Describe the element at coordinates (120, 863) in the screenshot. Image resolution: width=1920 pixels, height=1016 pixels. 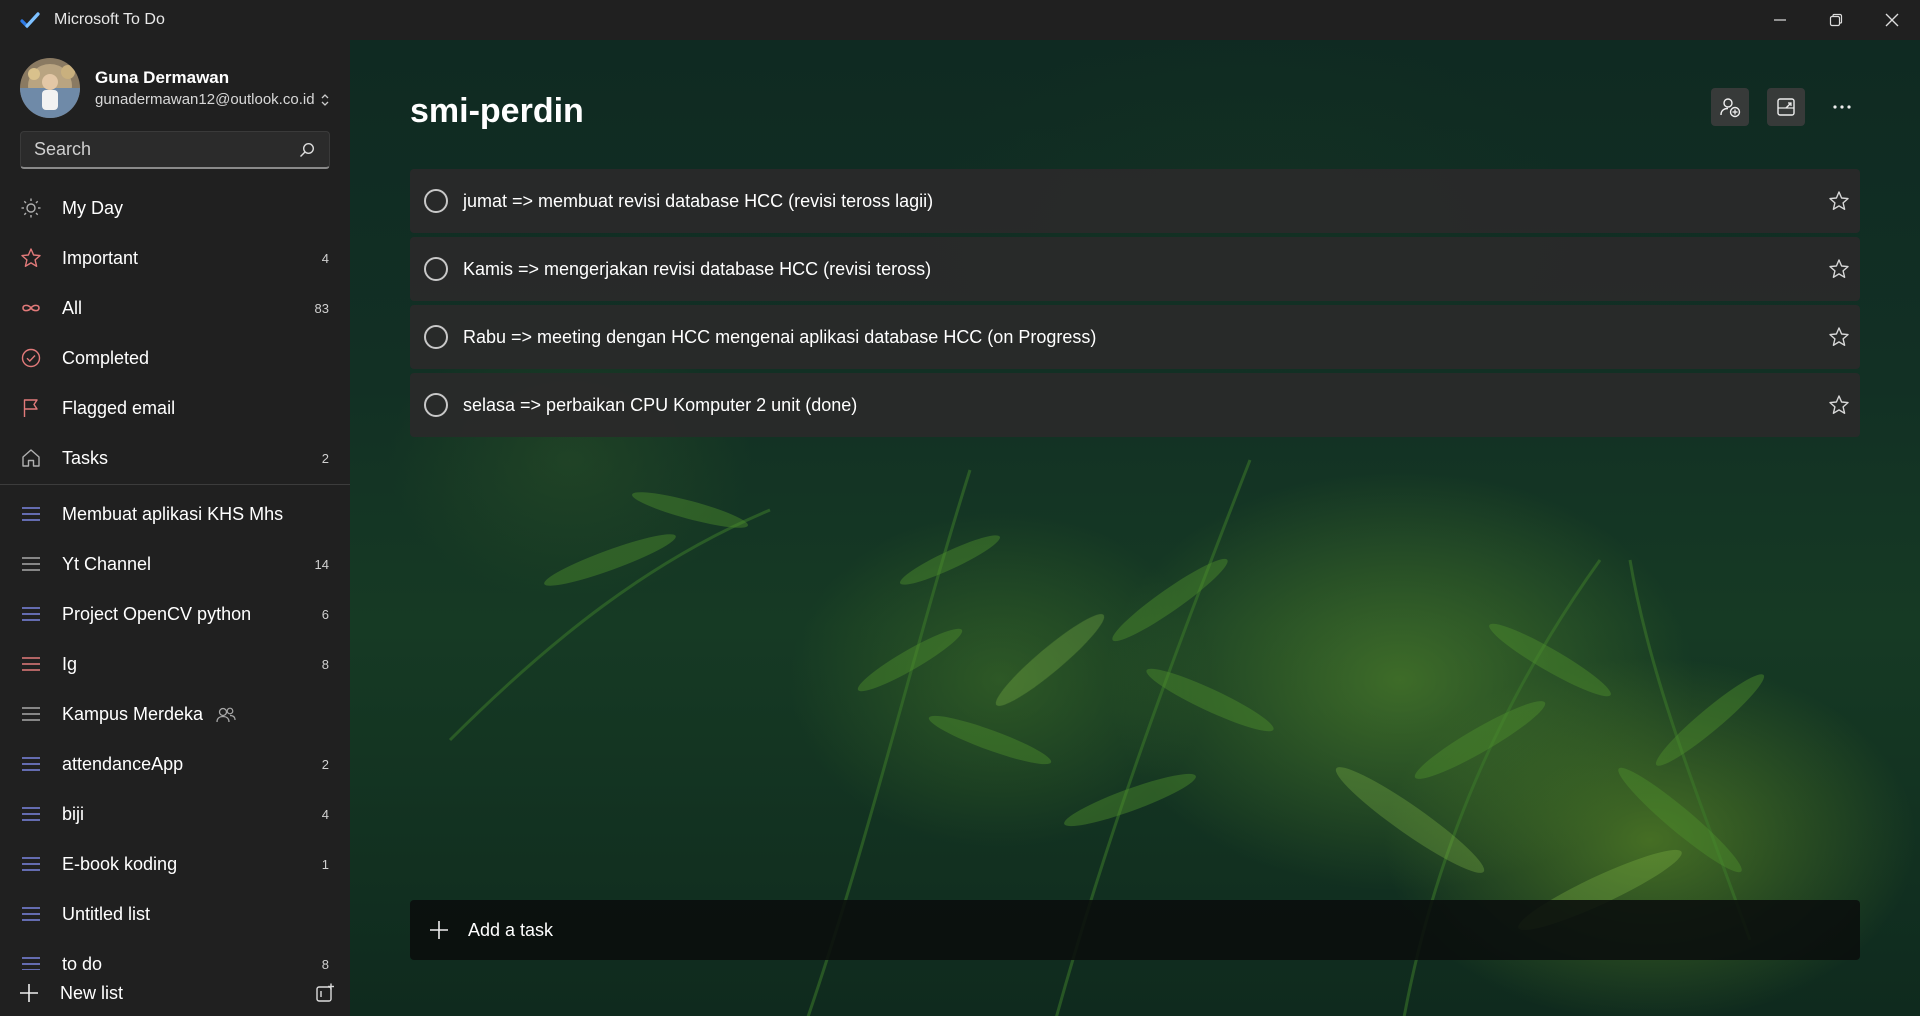
I see `sidebar-item-label: E-book koding` at that location.